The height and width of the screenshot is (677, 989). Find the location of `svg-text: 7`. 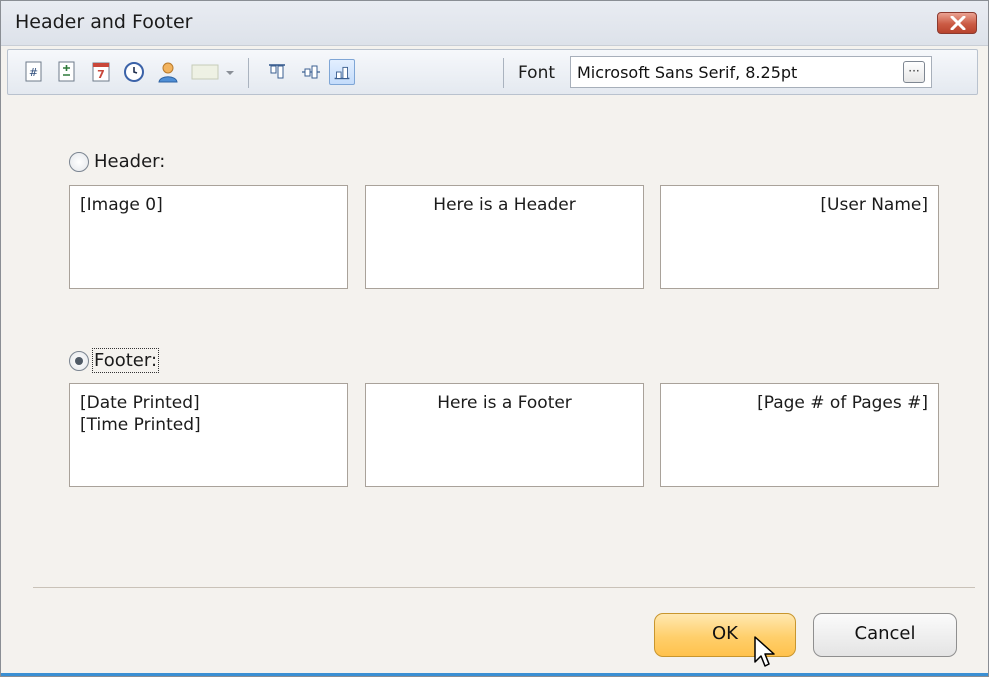

svg-text: 7 is located at coordinates (101, 74).